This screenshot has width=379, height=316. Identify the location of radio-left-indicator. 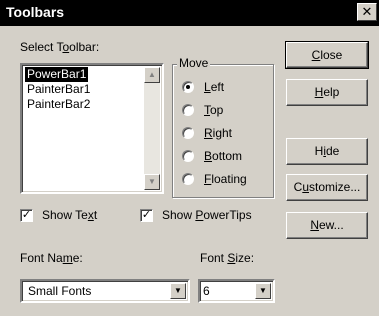
(188, 87).